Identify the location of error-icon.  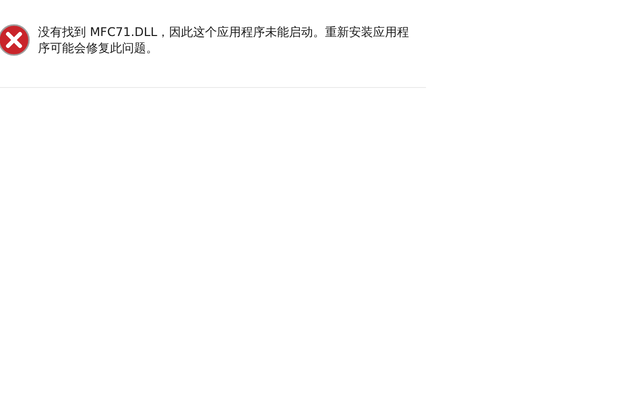
(15, 40).